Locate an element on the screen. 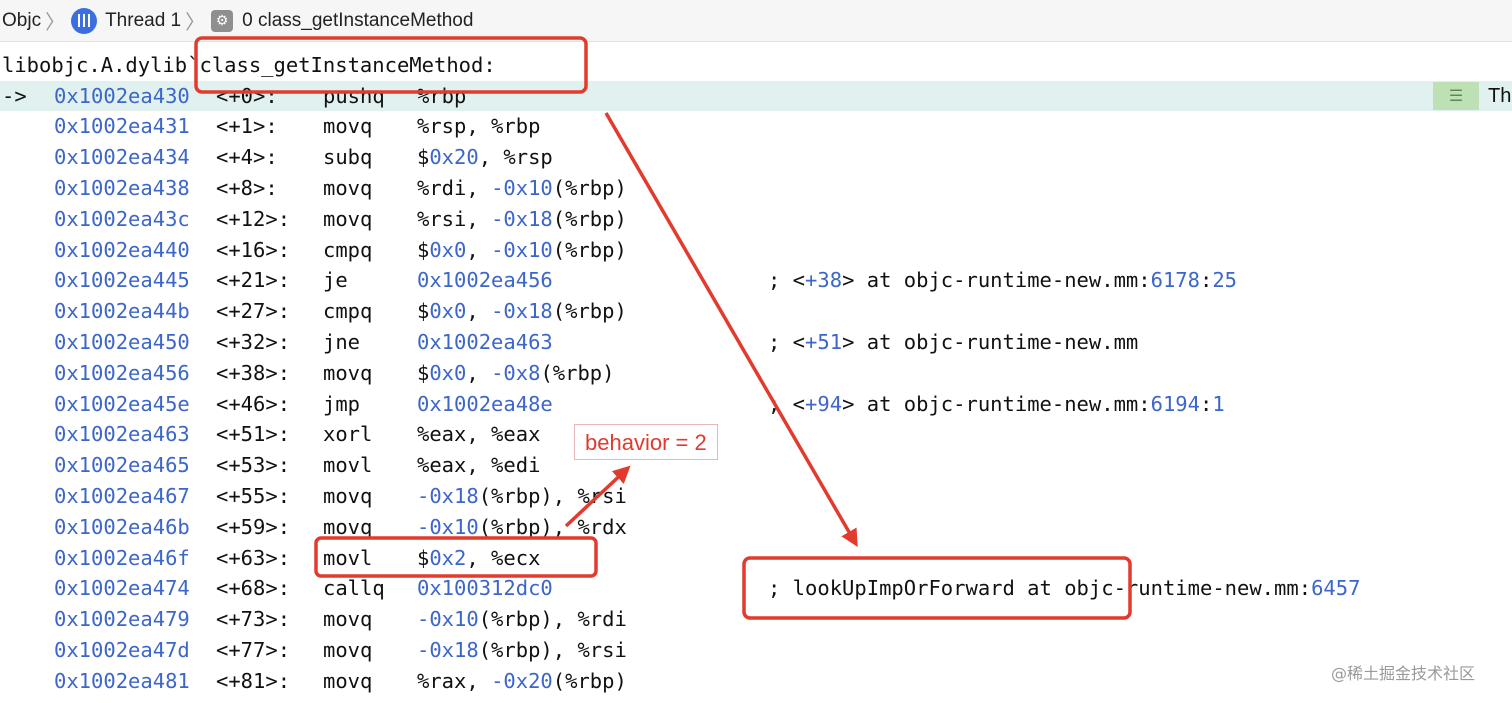  instruction-opcode: cmpq is located at coordinates (348, 311).